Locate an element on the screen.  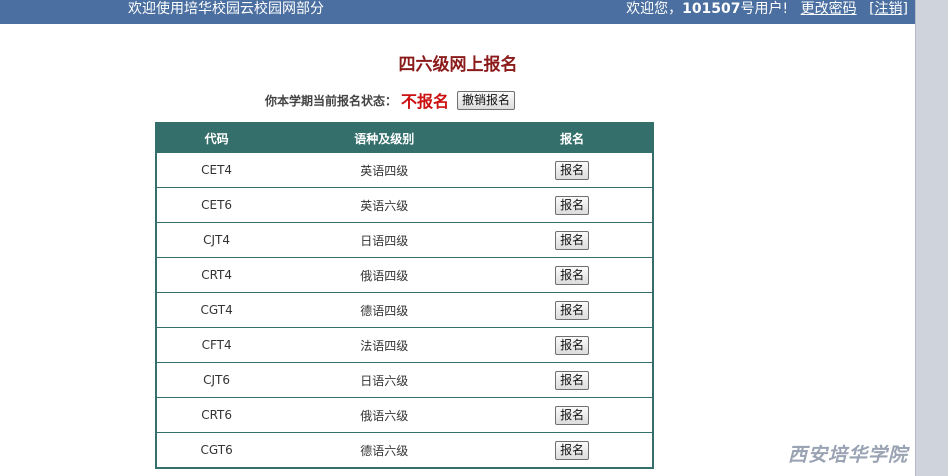
change-password-link: 更改密码 is located at coordinates (829, 9).